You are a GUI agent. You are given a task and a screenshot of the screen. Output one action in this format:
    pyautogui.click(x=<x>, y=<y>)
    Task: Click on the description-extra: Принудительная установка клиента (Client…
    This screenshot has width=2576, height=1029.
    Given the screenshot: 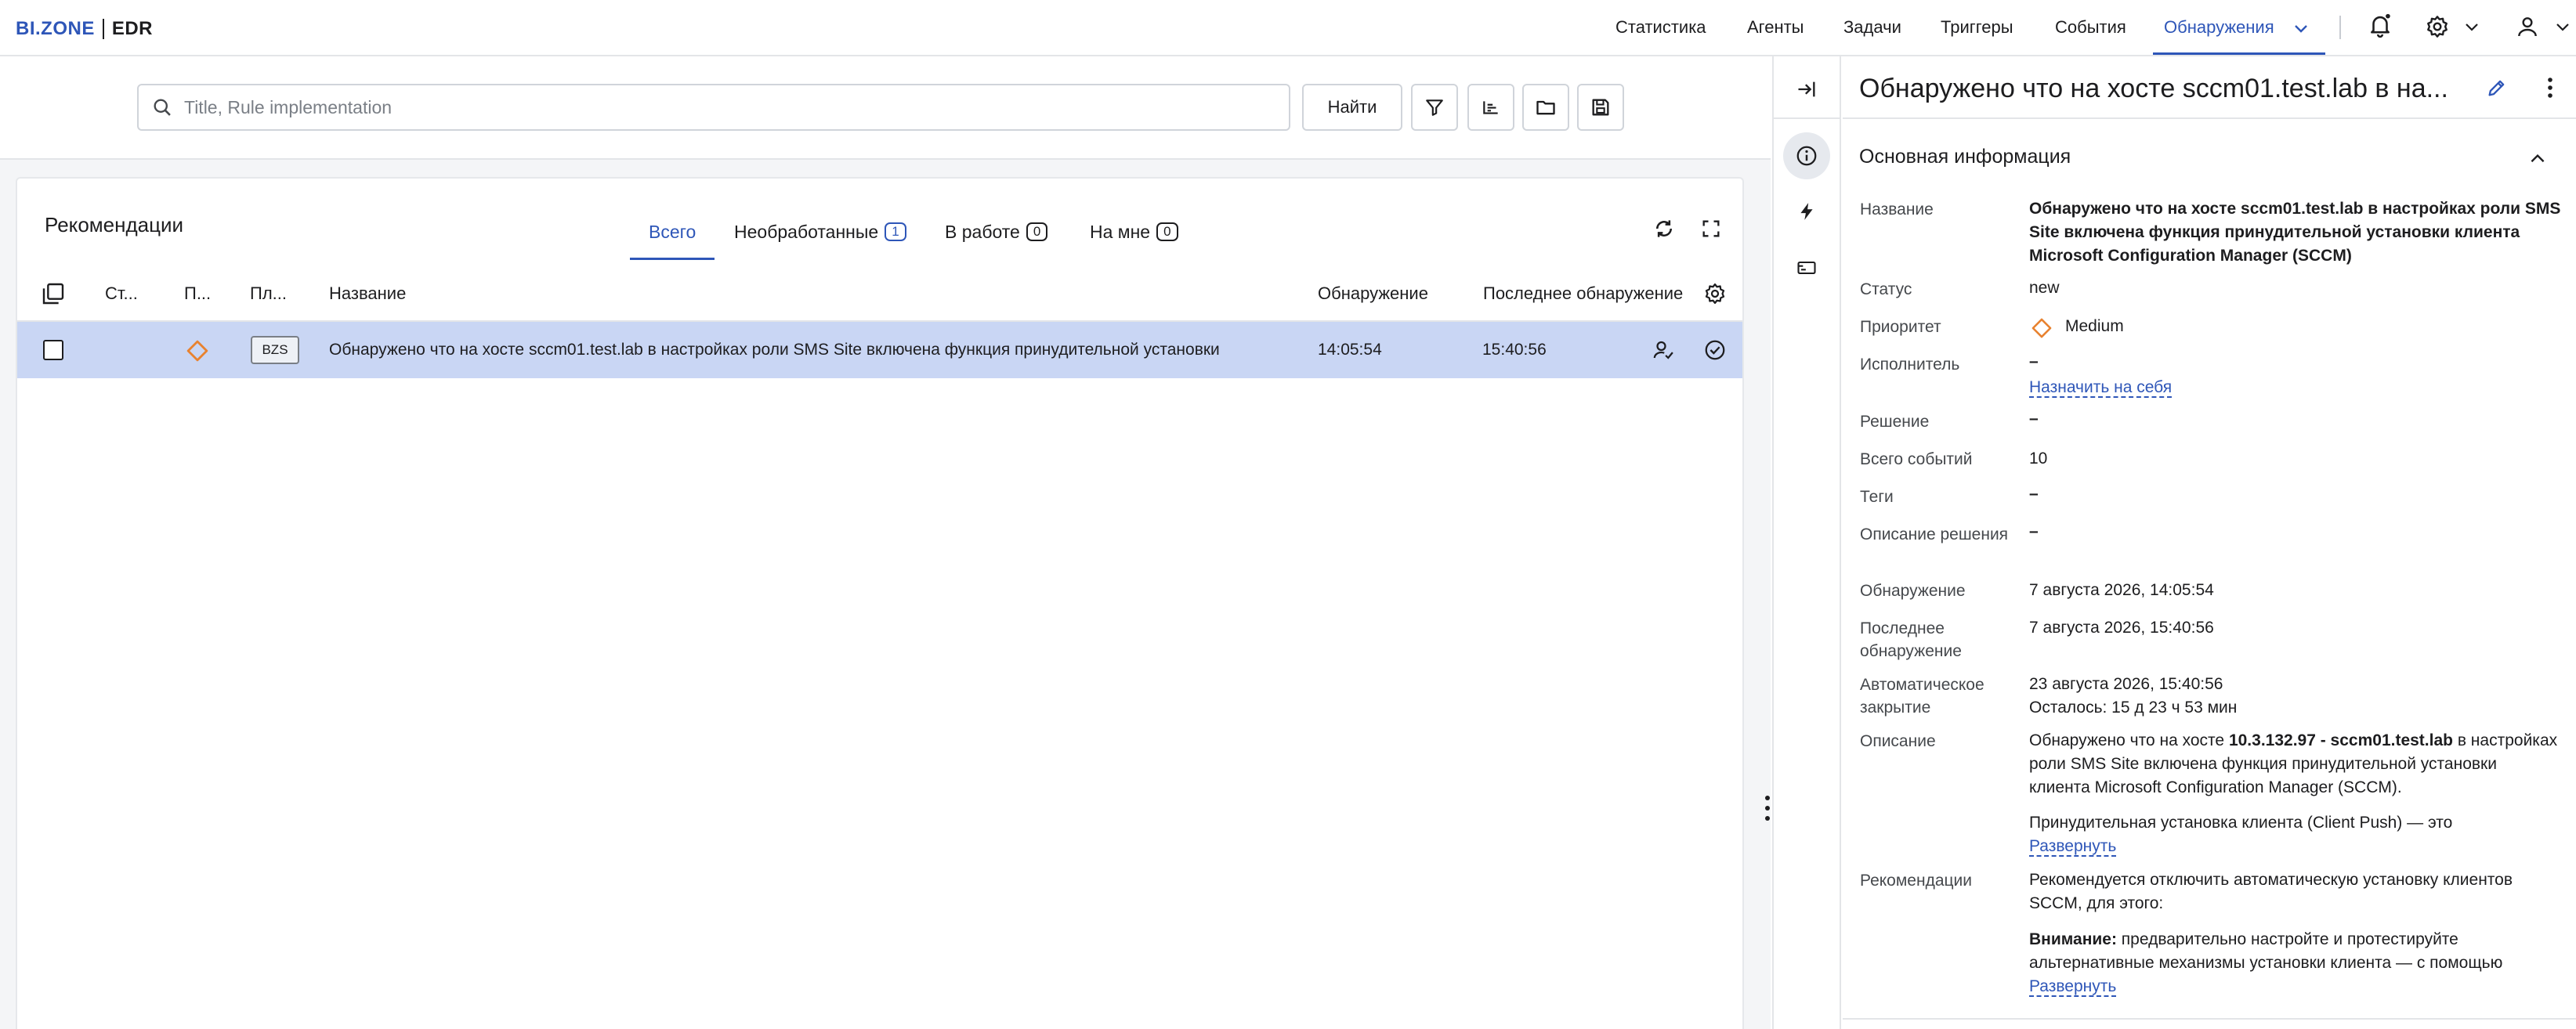 What is the action you would take?
    pyautogui.click(x=2241, y=823)
    